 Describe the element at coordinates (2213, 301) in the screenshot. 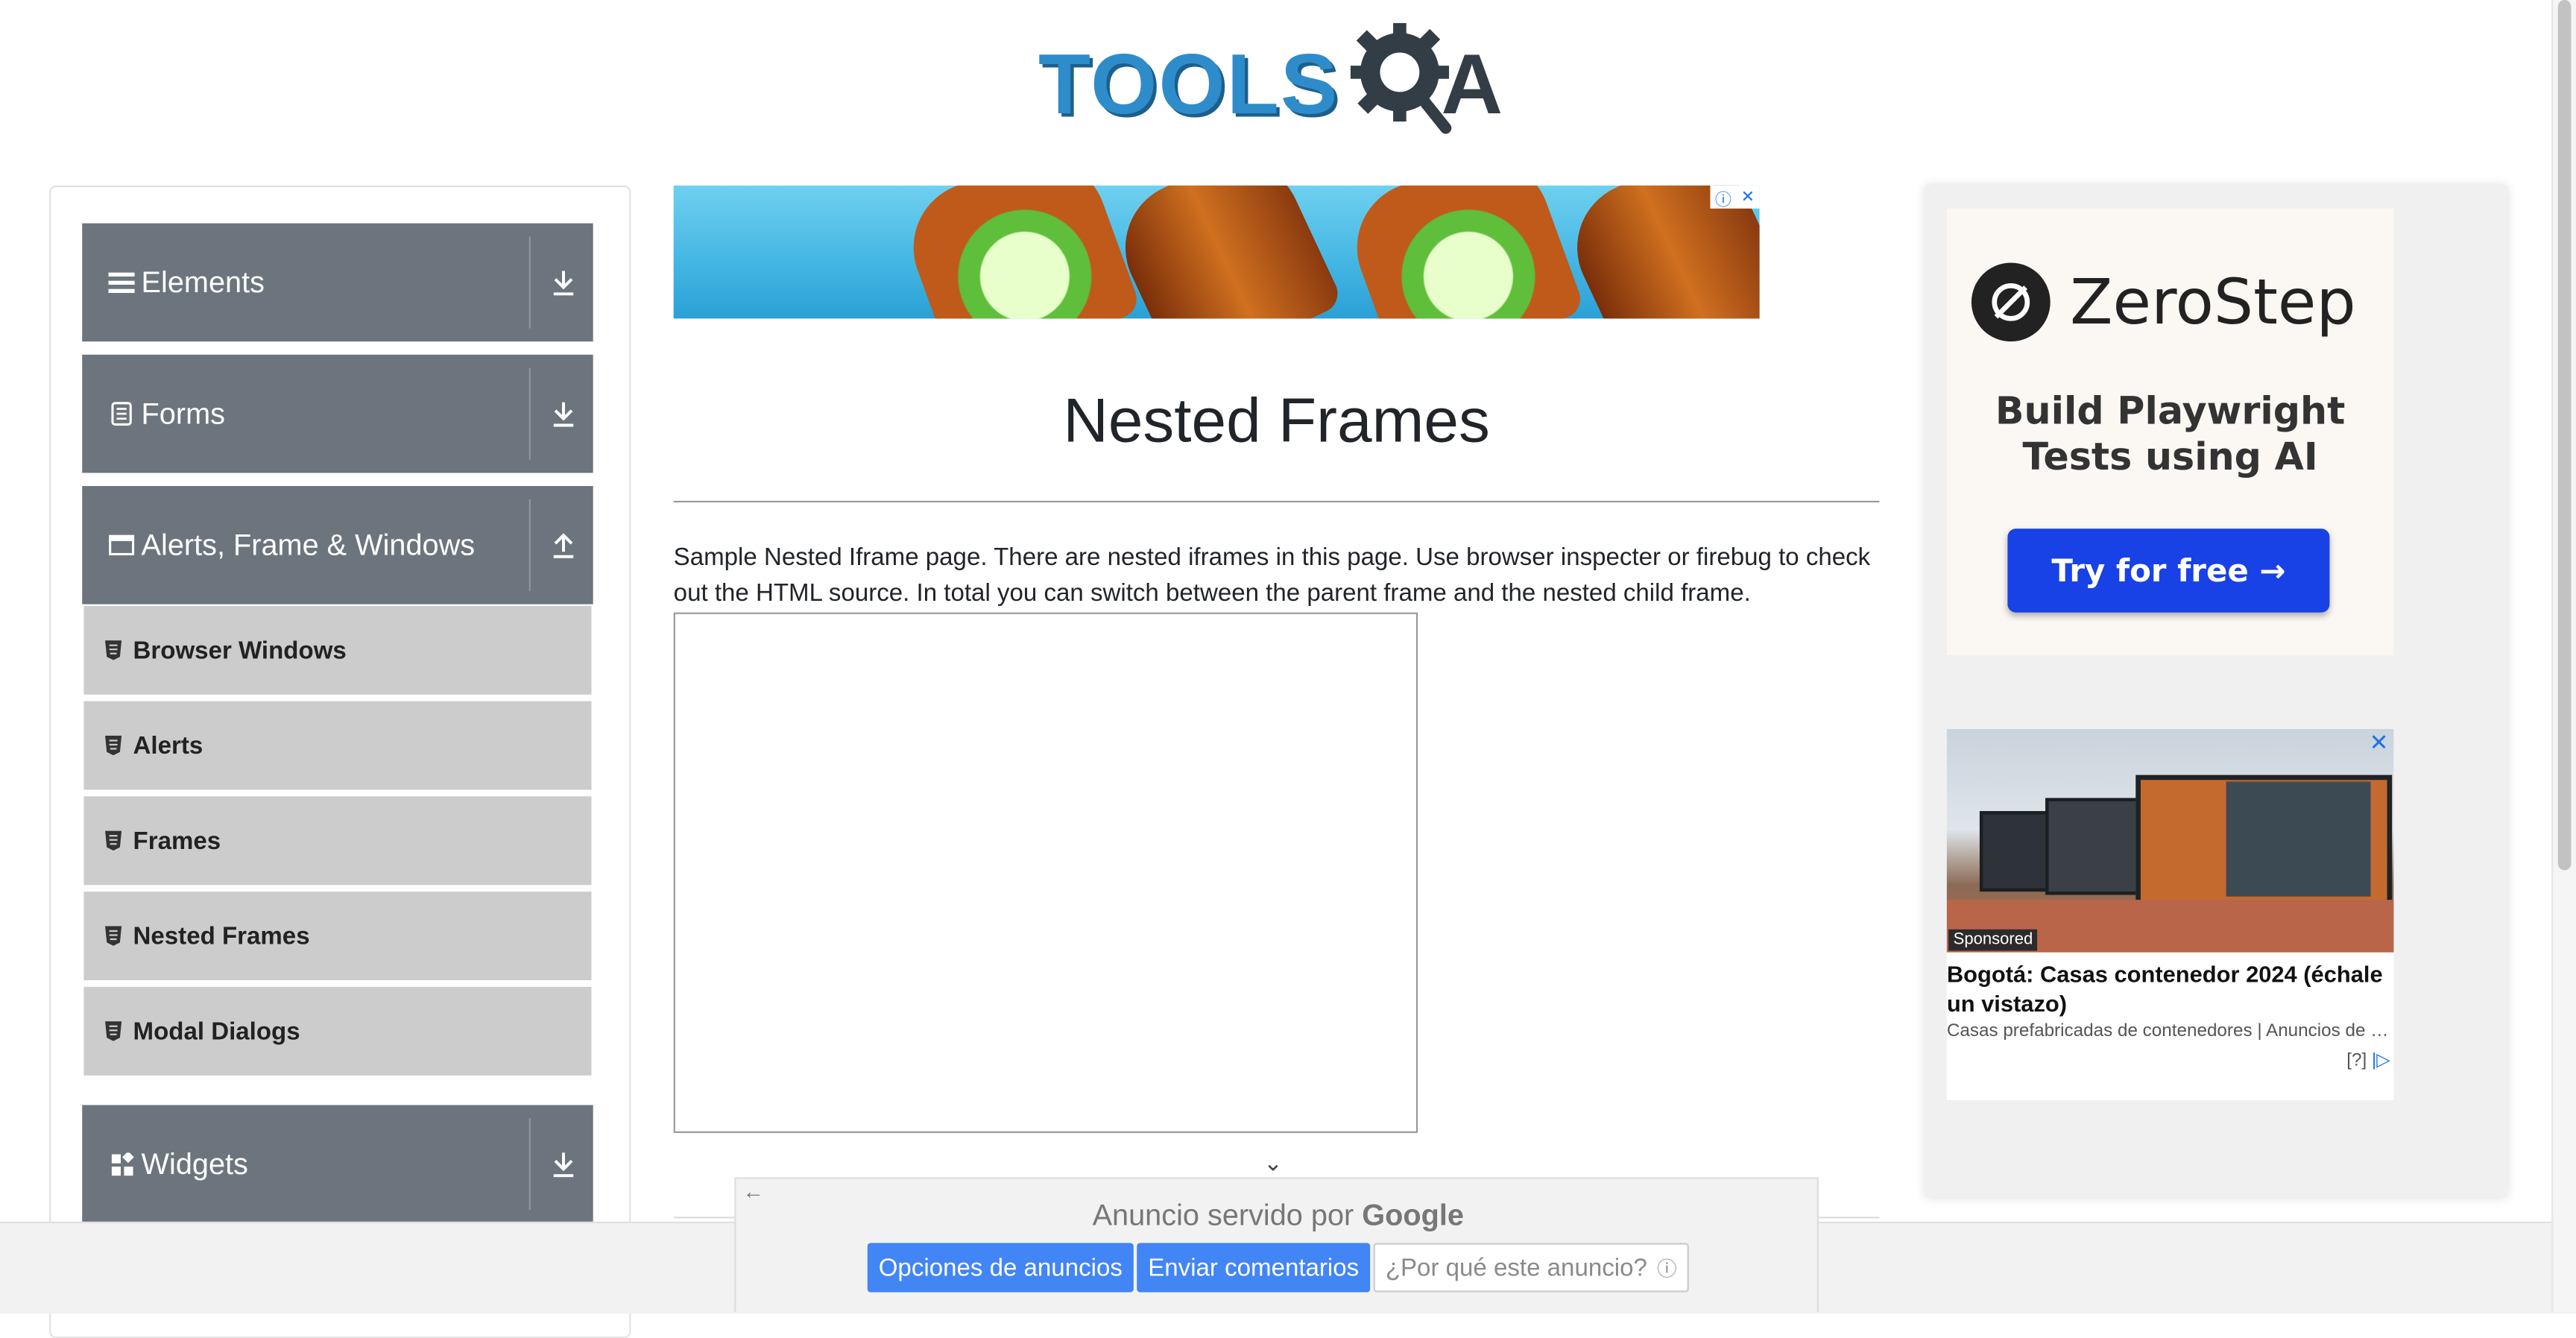

I see `ad-brand-name: ZeroStep` at that location.